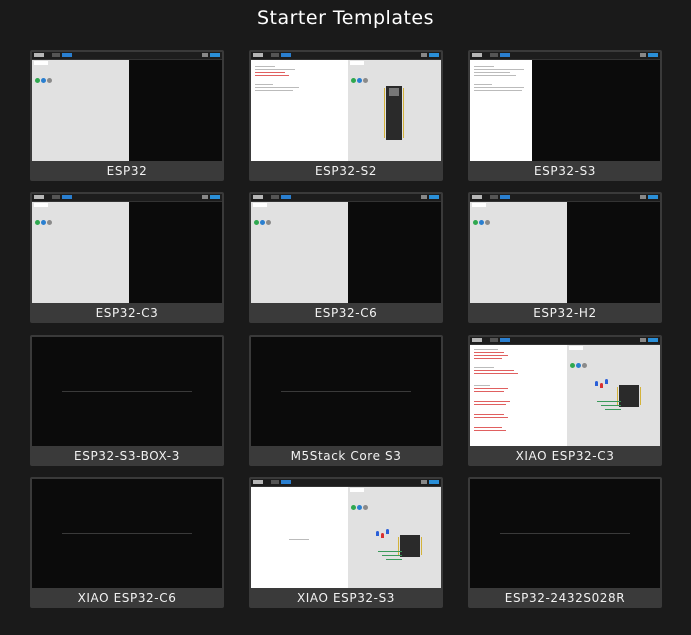 This screenshot has height=635, width=691. Describe the element at coordinates (127, 313) in the screenshot. I see `template-label: ESP32-C3` at that location.